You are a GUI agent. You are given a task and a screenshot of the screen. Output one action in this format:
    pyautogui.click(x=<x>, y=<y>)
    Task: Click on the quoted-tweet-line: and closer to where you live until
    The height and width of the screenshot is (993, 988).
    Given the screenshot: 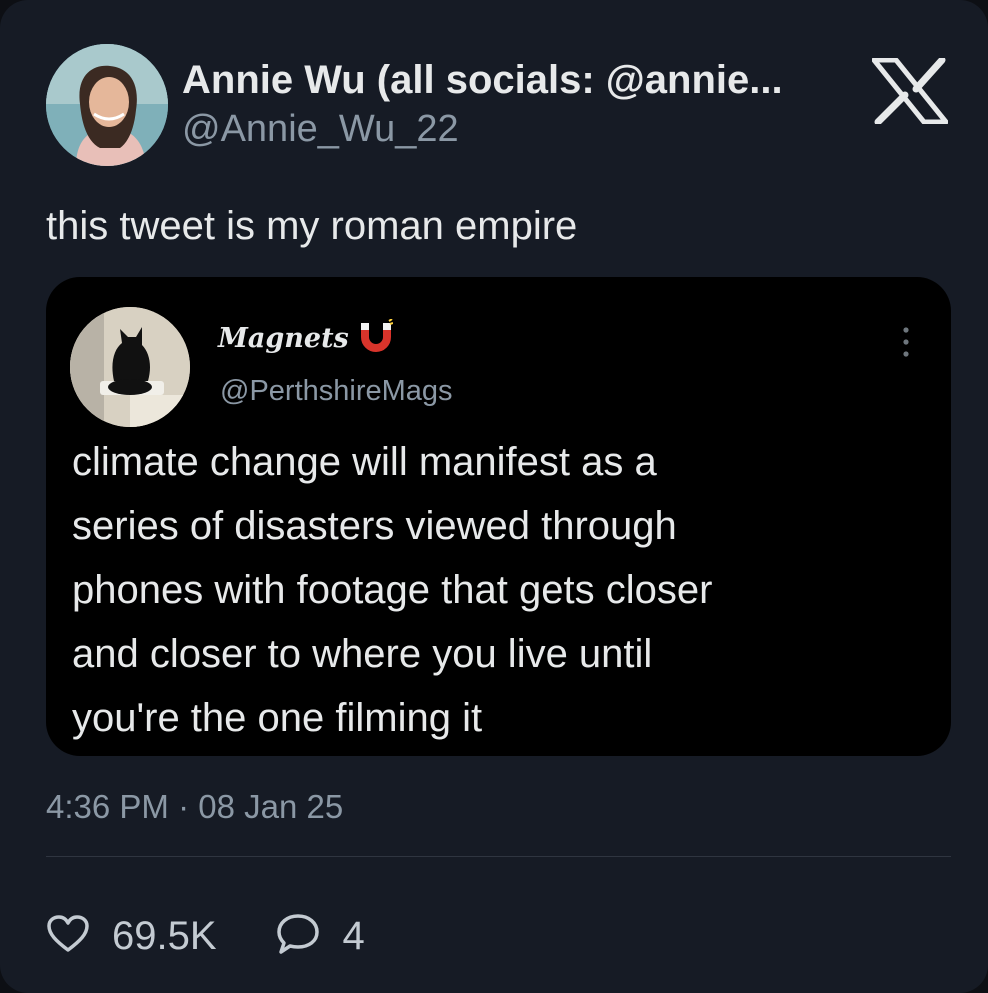 What is the action you would take?
    pyautogui.click(x=362, y=654)
    